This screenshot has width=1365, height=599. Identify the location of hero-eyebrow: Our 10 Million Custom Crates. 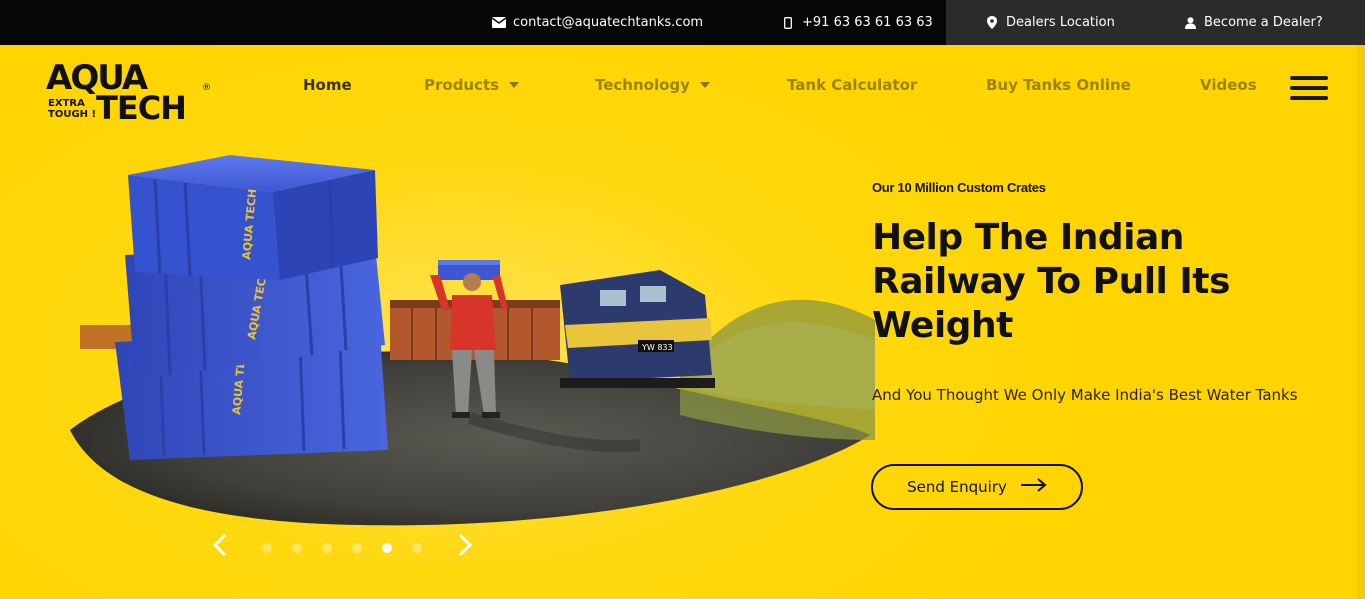
(959, 187).